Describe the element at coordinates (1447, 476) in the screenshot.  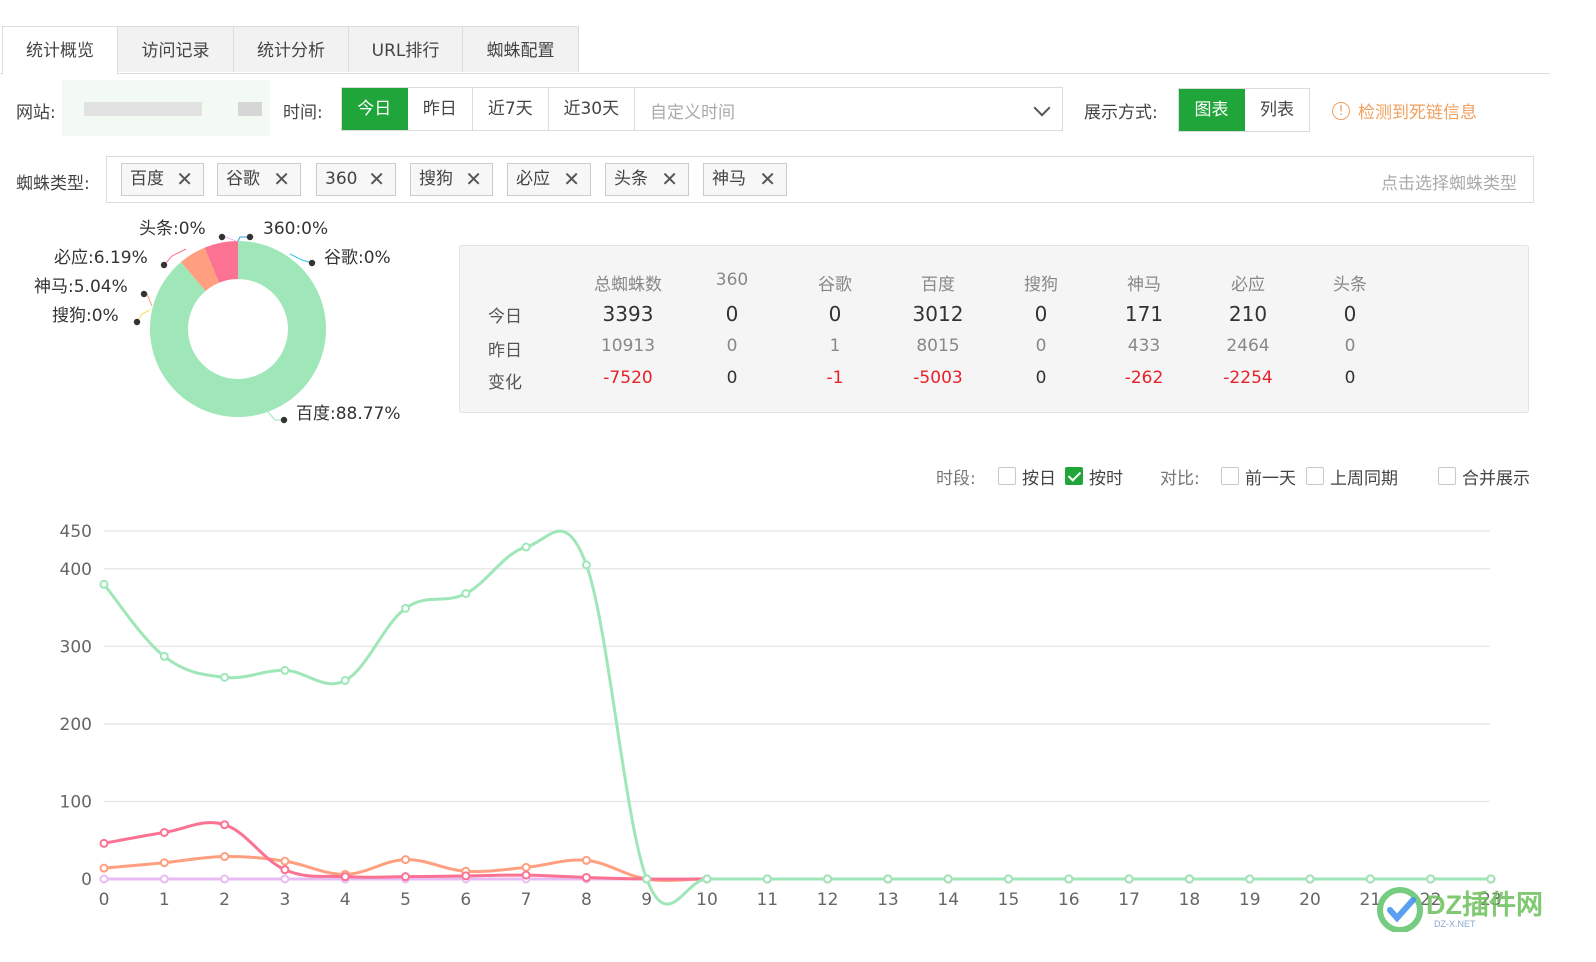
I see `merge-display-checkbox` at that location.